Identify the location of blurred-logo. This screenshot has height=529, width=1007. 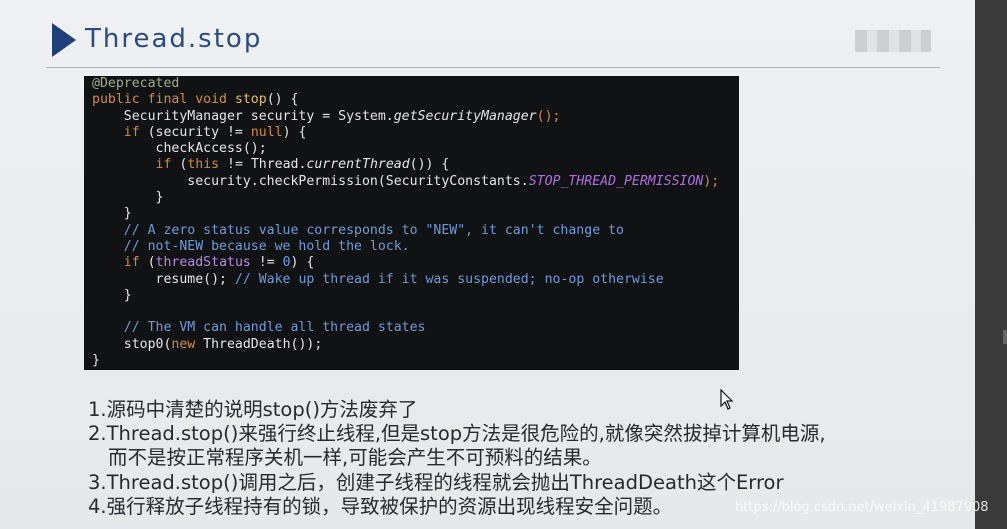
(893, 41).